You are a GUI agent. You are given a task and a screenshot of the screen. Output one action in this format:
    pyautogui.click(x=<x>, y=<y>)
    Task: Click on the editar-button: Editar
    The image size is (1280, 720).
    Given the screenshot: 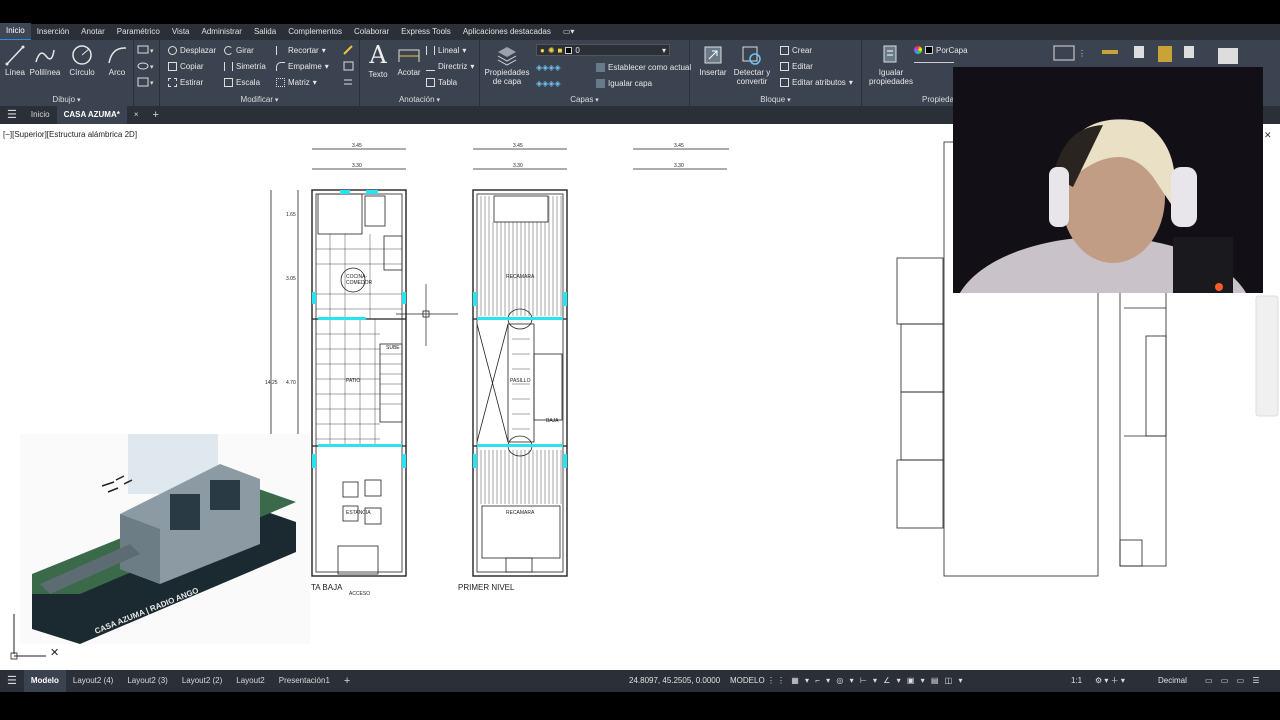 What is the action you would take?
    pyautogui.click(x=796, y=66)
    